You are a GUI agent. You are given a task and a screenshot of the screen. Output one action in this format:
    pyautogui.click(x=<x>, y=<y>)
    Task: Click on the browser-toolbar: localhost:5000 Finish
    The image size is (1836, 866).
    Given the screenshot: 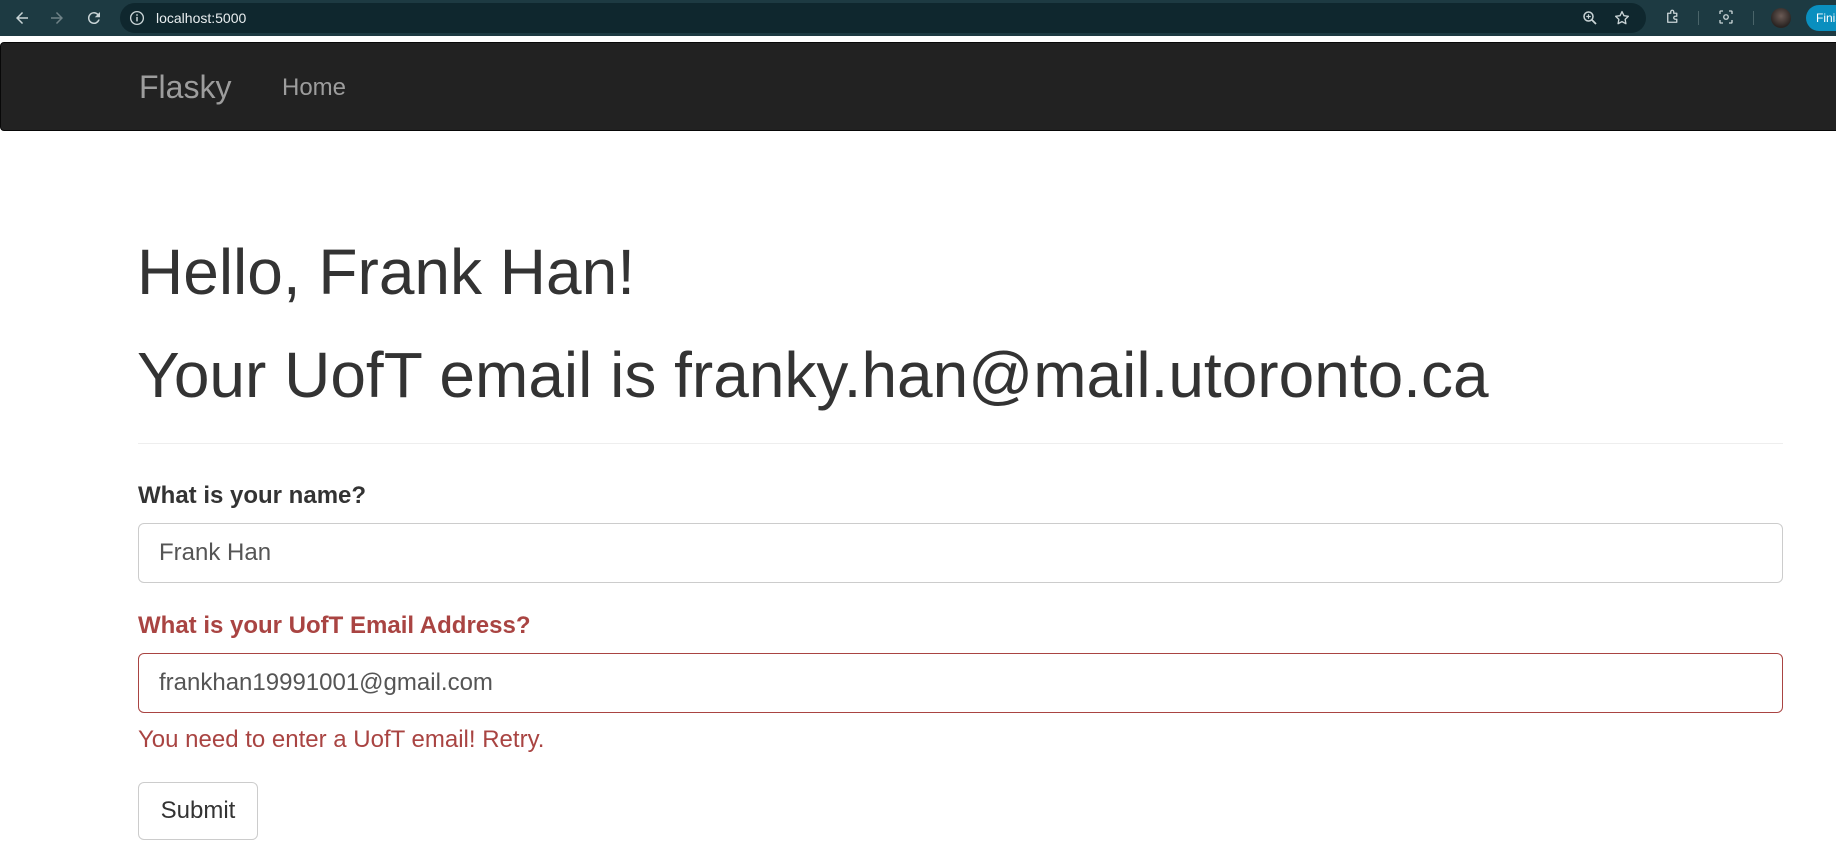 What is the action you would take?
    pyautogui.click(x=918, y=18)
    